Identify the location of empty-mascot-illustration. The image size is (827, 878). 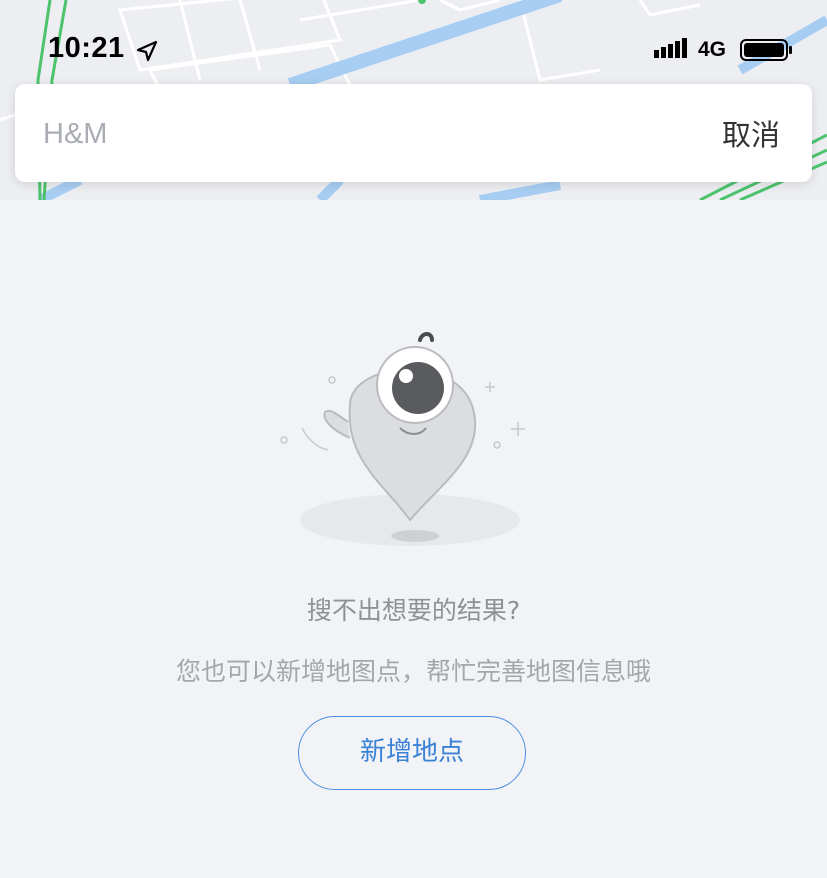
(402, 439).